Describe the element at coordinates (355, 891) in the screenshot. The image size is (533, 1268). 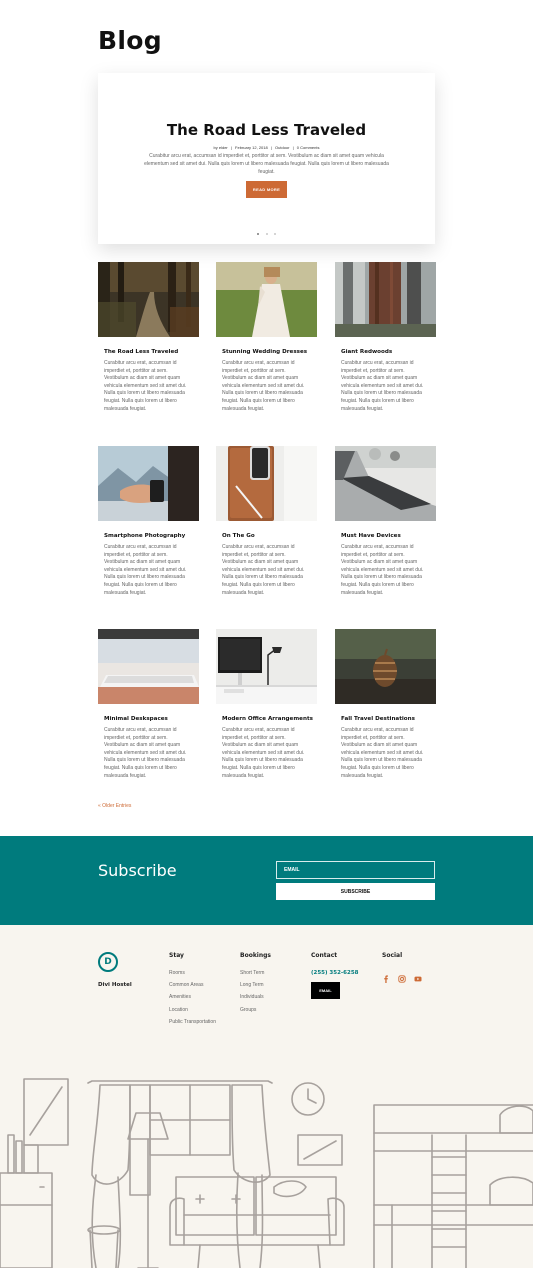
I see `subscribe-button: SUBSCRIBE` at that location.